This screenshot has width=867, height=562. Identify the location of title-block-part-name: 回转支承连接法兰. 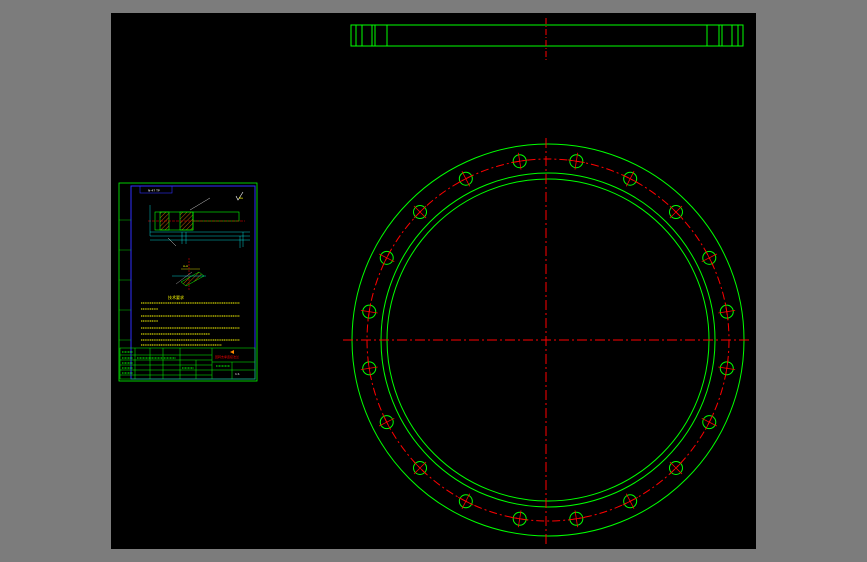
(227, 356).